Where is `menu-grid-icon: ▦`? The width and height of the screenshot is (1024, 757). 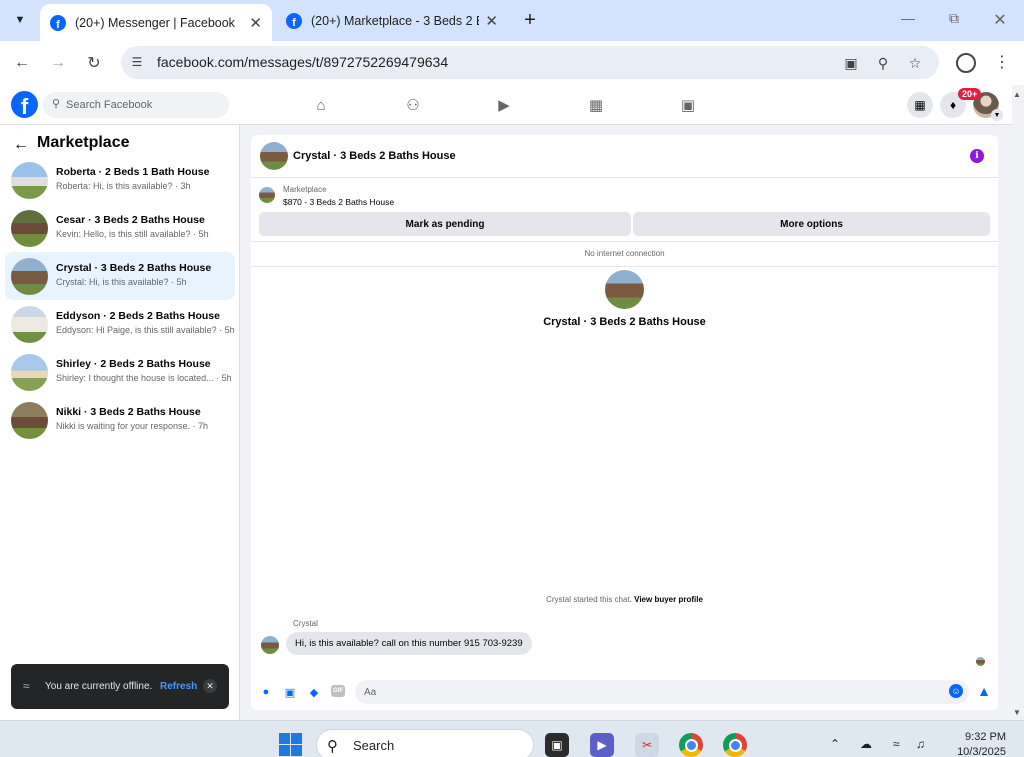
menu-grid-icon: ▦ is located at coordinates (920, 105).